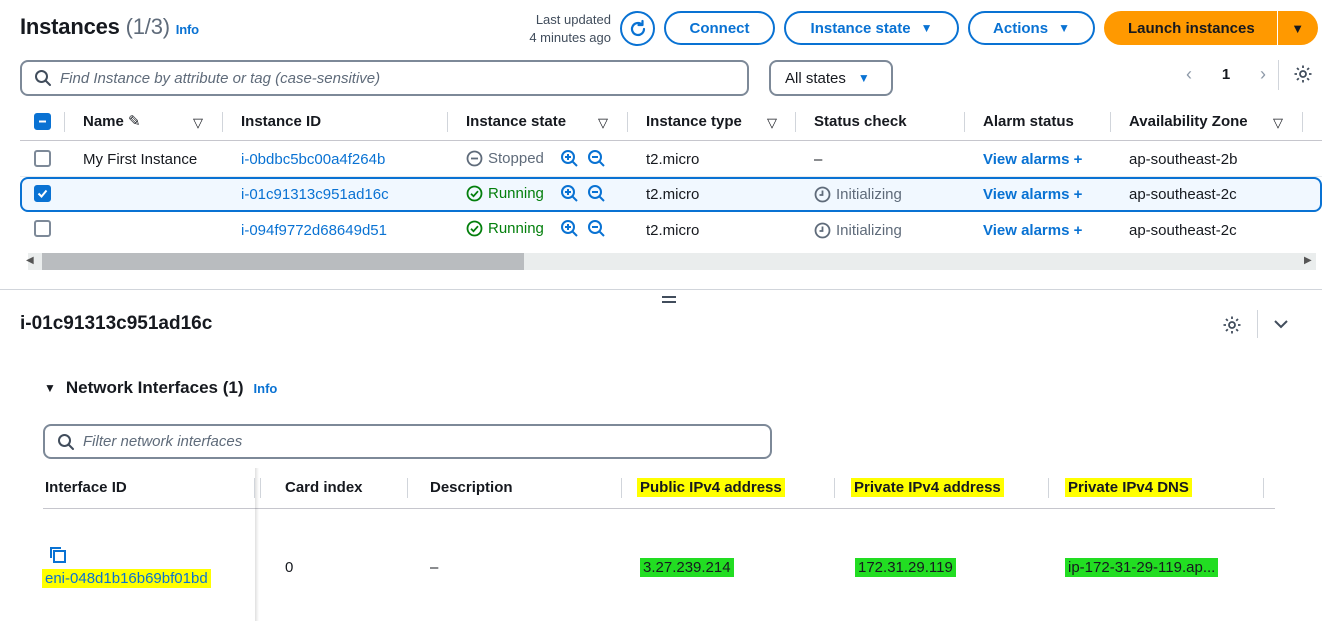 This screenshot has height=621, width=1322. What do you see at coordinates (1028, 121) in the screenshot?
I see `column-alarm-status: Alarm status` at bounding box center [1028, 121].